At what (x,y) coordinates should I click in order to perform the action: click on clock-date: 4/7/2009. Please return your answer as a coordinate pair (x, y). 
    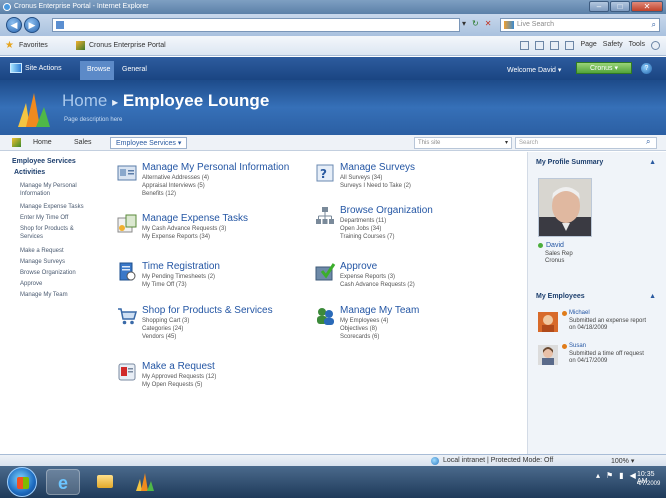
    Looking at the image, I should click on (648, 484).